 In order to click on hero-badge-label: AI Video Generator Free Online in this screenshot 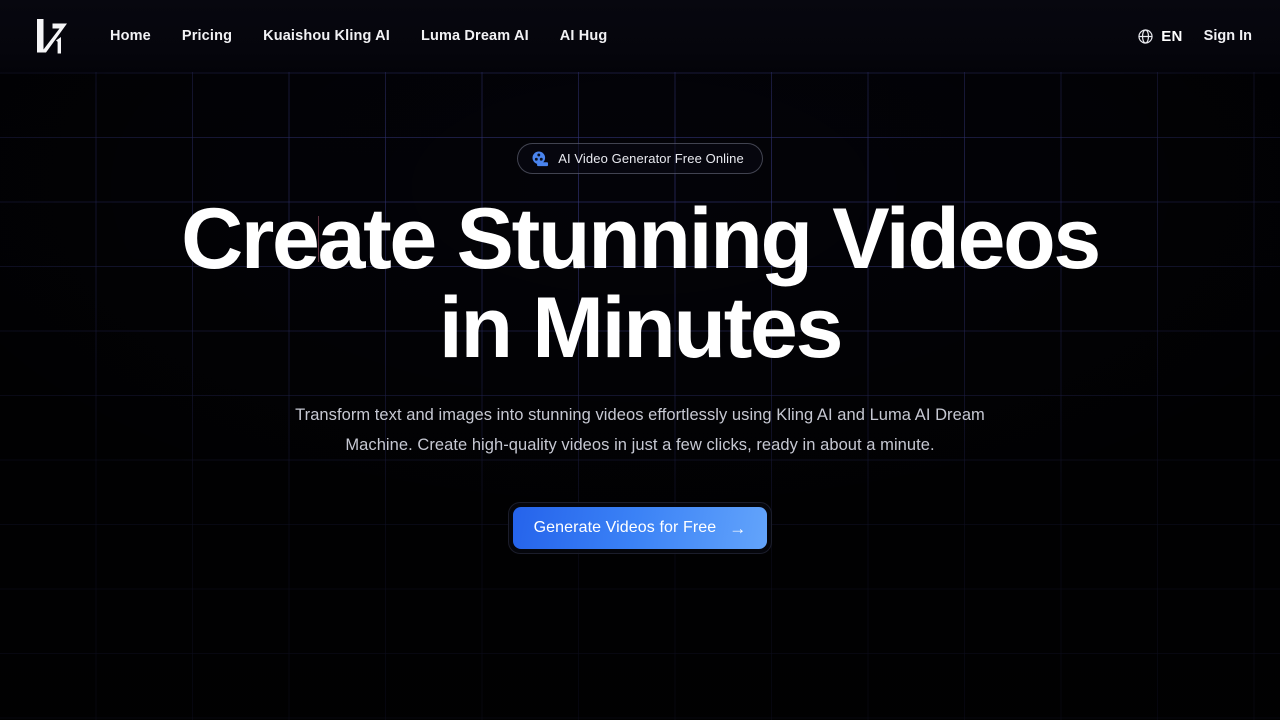, I will do `click(651, 158)`.